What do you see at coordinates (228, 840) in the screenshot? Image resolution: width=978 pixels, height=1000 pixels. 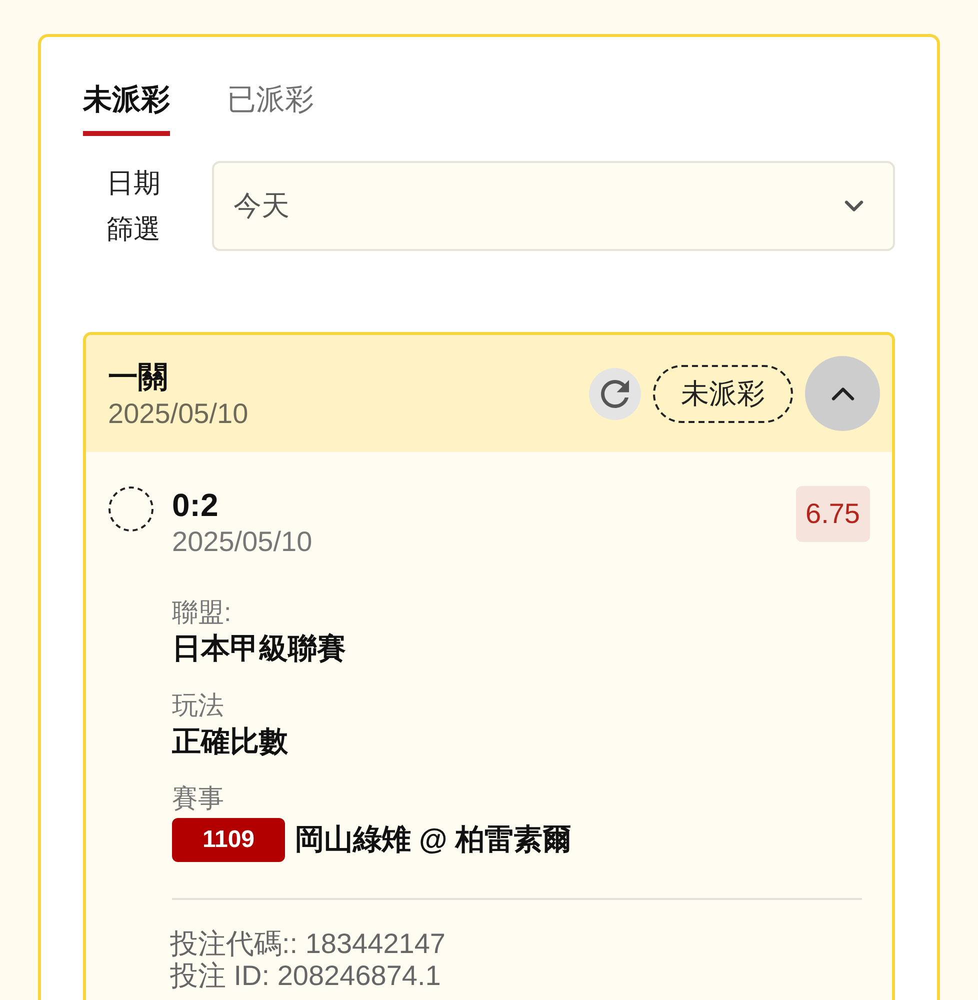 I see `match-number-badge: 1109` at bounding box center [228, 840].